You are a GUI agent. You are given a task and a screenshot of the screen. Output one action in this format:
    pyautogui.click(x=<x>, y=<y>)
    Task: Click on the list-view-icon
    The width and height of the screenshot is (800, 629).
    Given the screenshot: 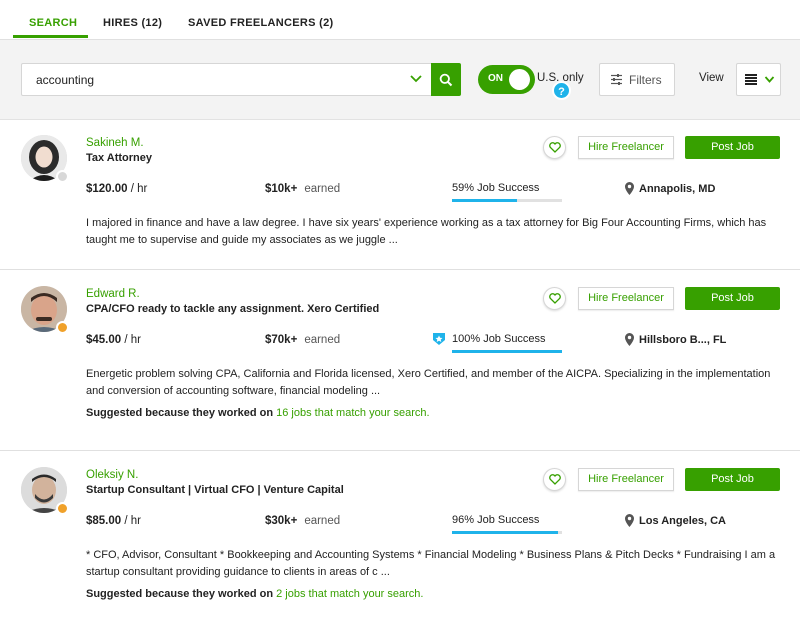 What is the action you would take?
    pyautogui.click(x=751, y=79)
    